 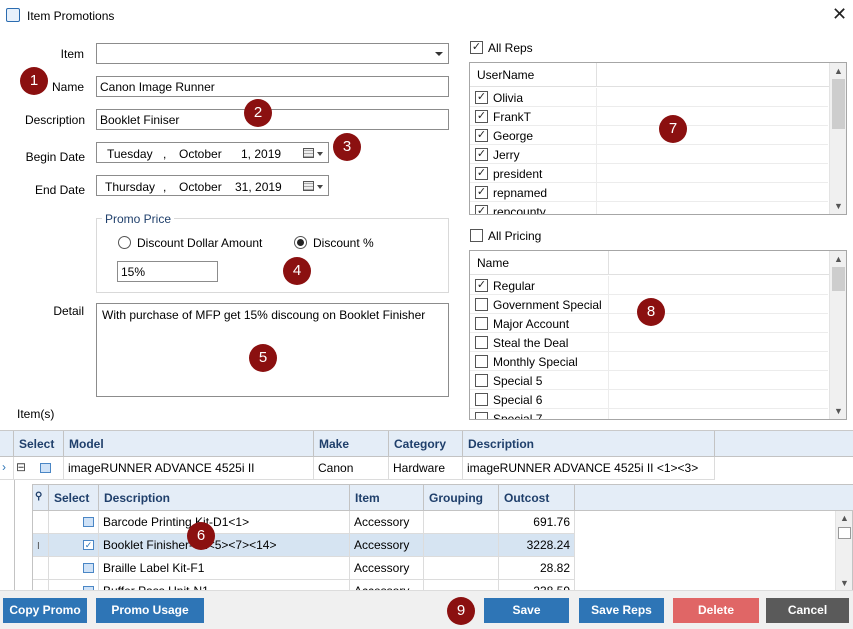 I want to click on list-item: ✓ FrankT, so click(x=649, y=116).